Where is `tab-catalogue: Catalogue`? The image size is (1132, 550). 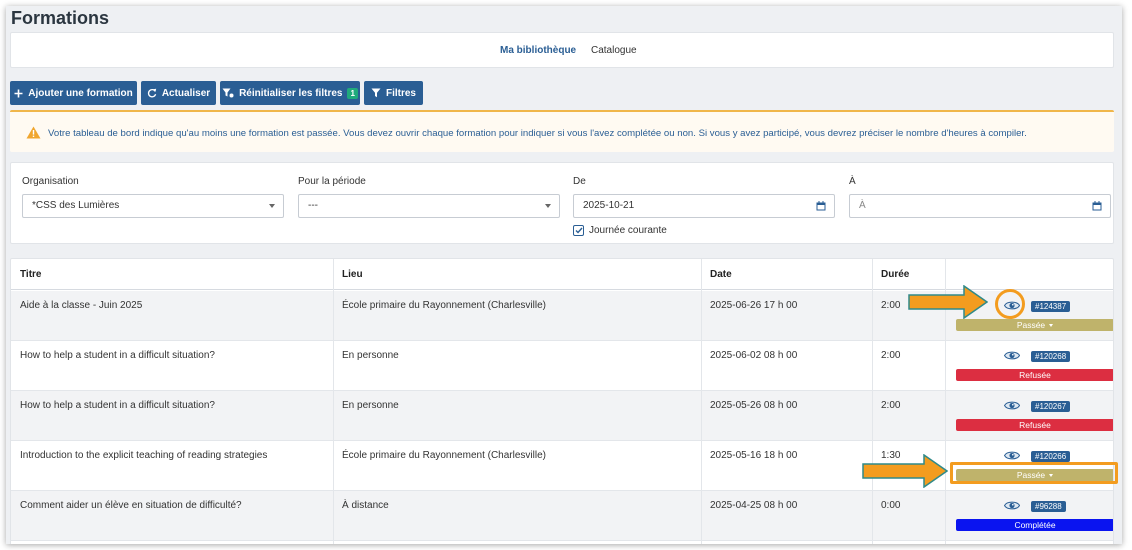
tab-catalogue: Catalogue is located at coordinates (614, 50).